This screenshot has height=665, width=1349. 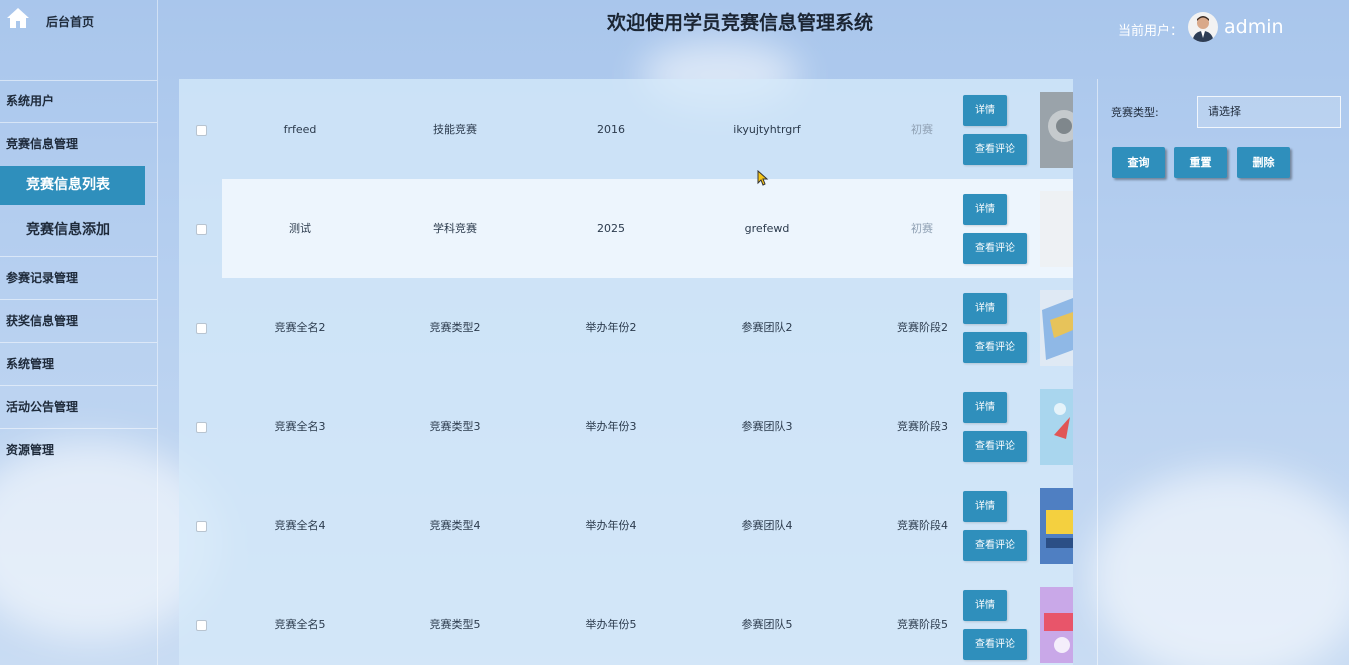 I want to click on delete-button: 删除, so click(x=1263, y=162).